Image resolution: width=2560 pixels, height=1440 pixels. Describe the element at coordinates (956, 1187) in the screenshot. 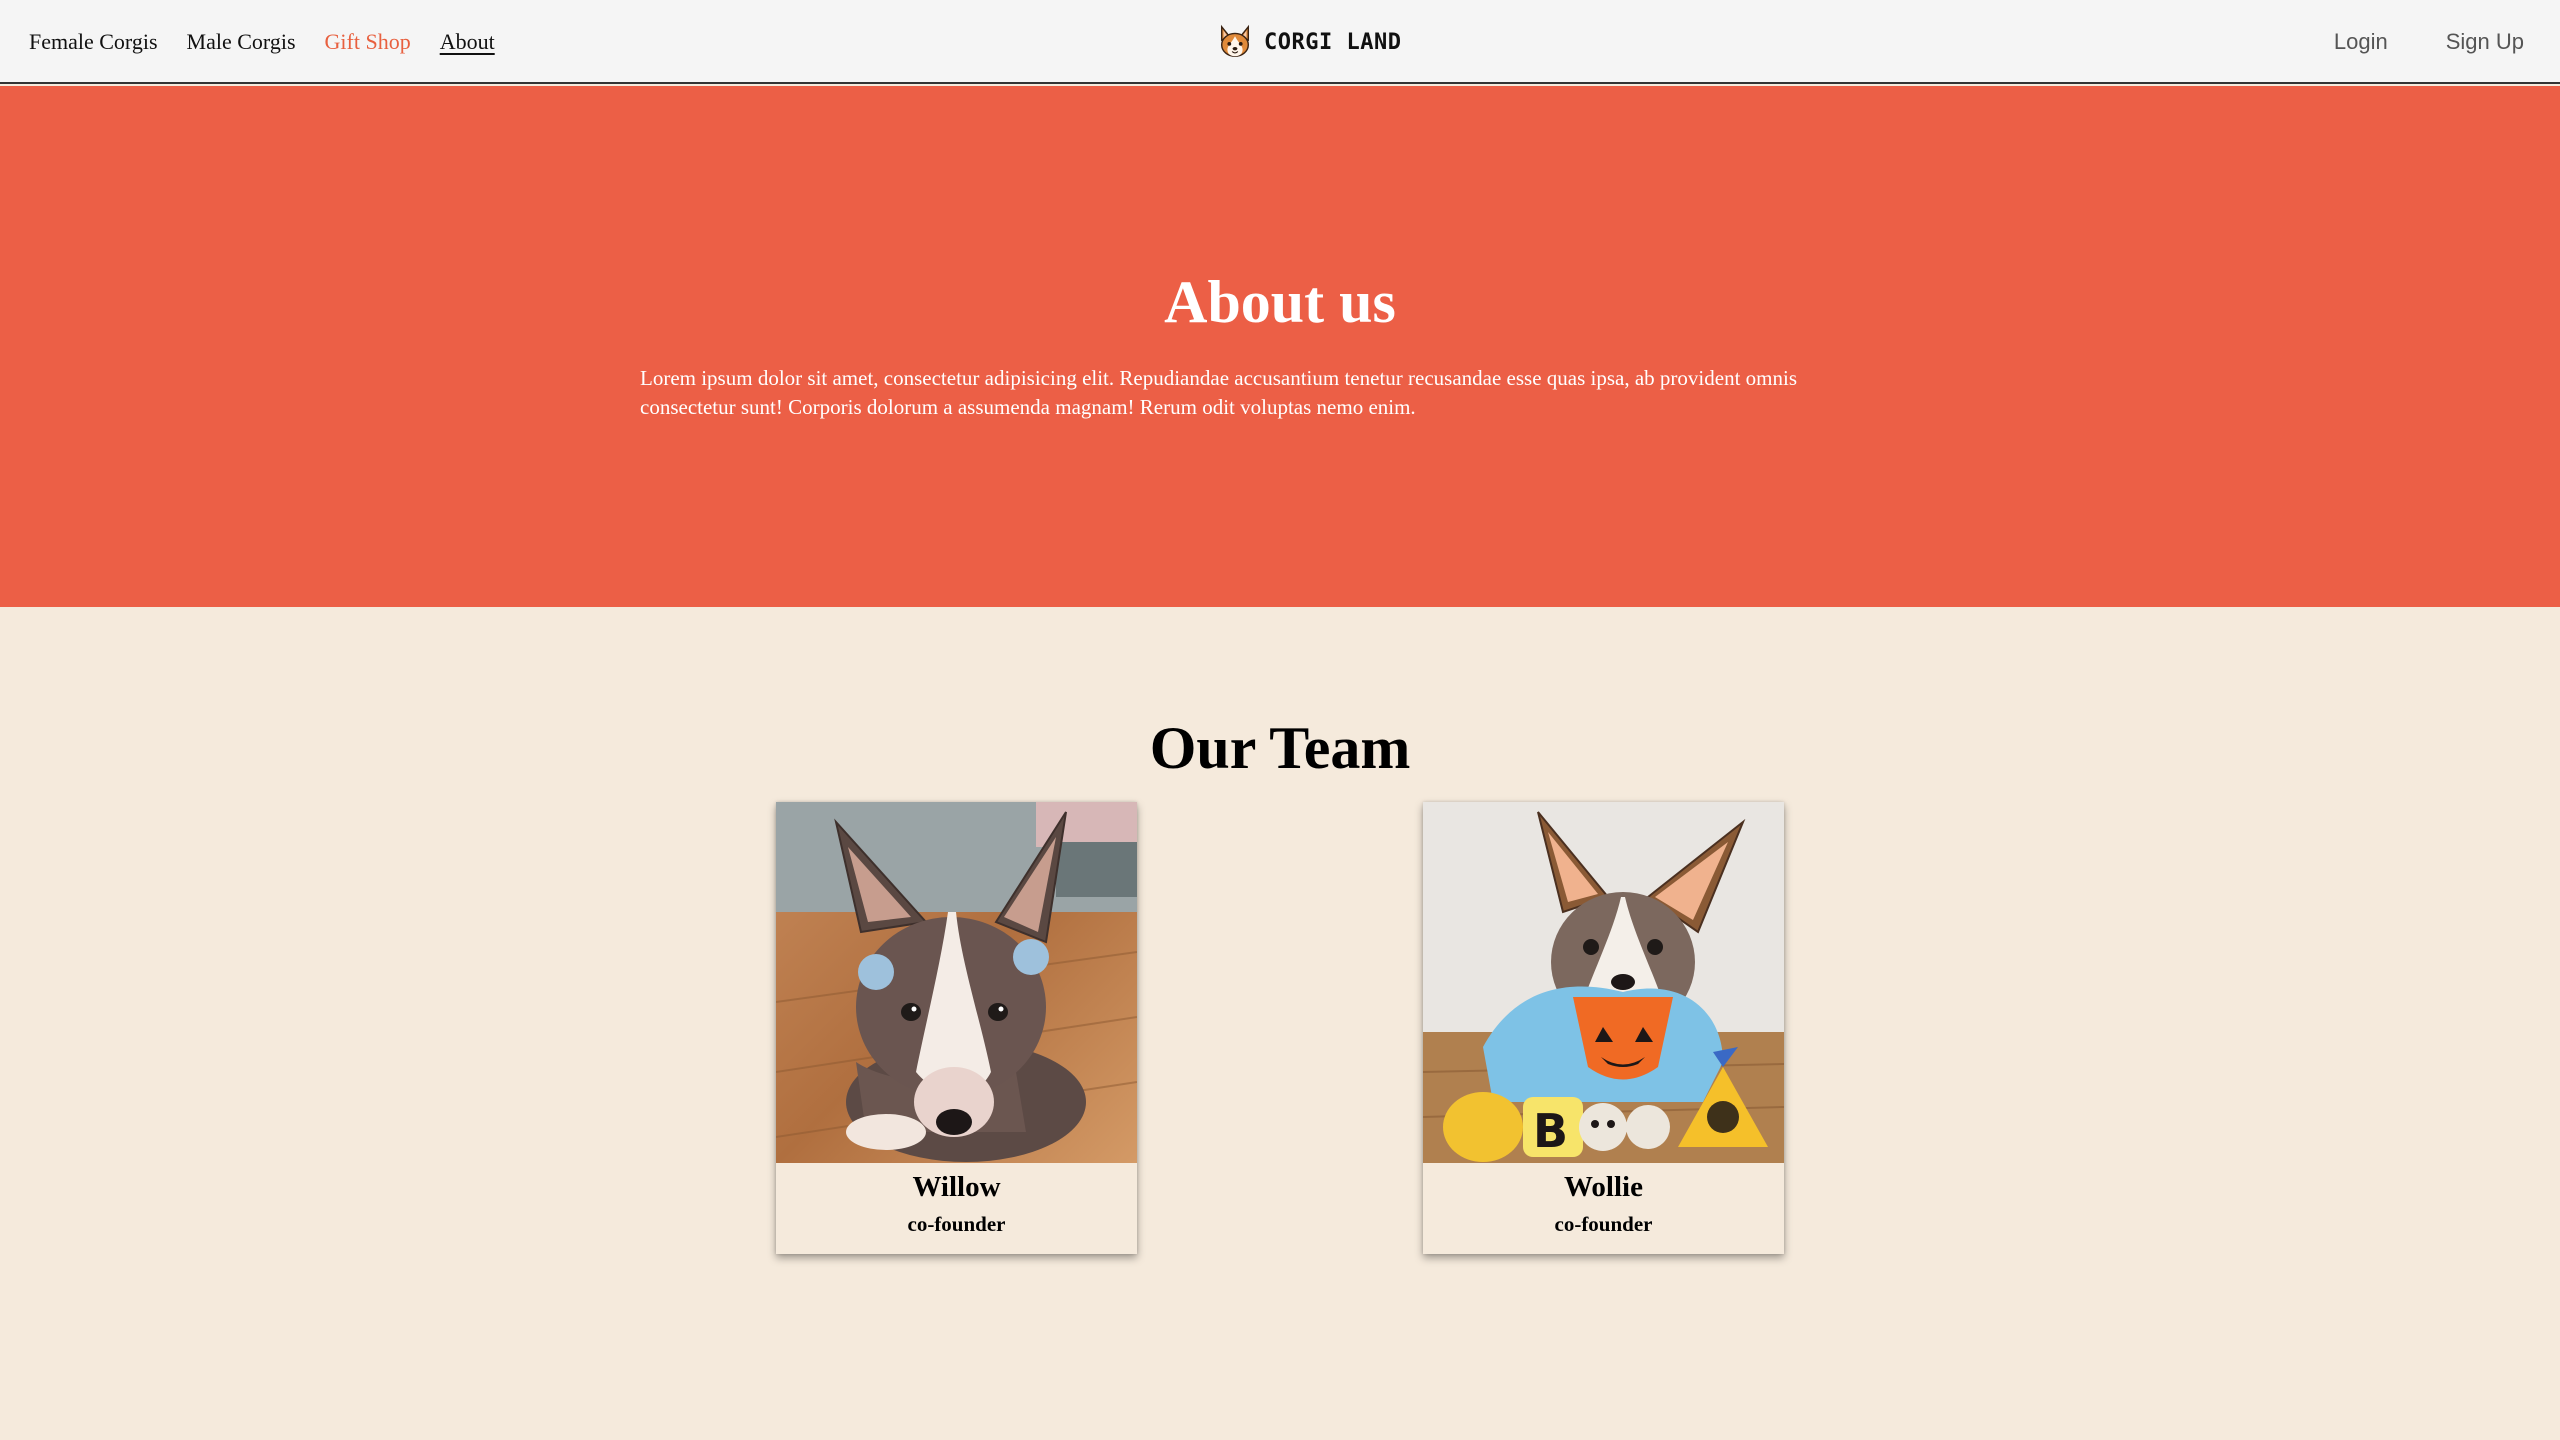

I see `team-member-name: Willow` at that location.